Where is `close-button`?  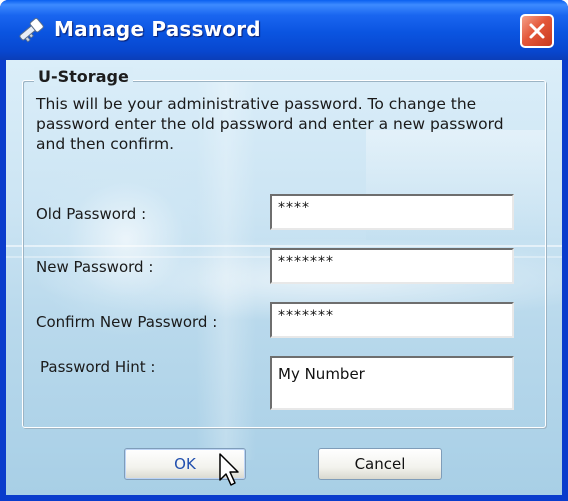
close-button is located at coordinates (537, 31).